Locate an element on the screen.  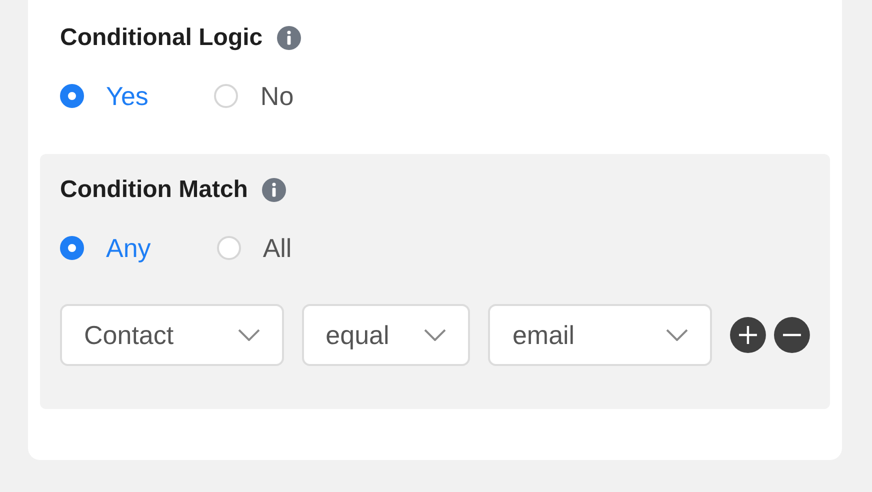
section-title: Condition Match is located at coordinates (154, 190).